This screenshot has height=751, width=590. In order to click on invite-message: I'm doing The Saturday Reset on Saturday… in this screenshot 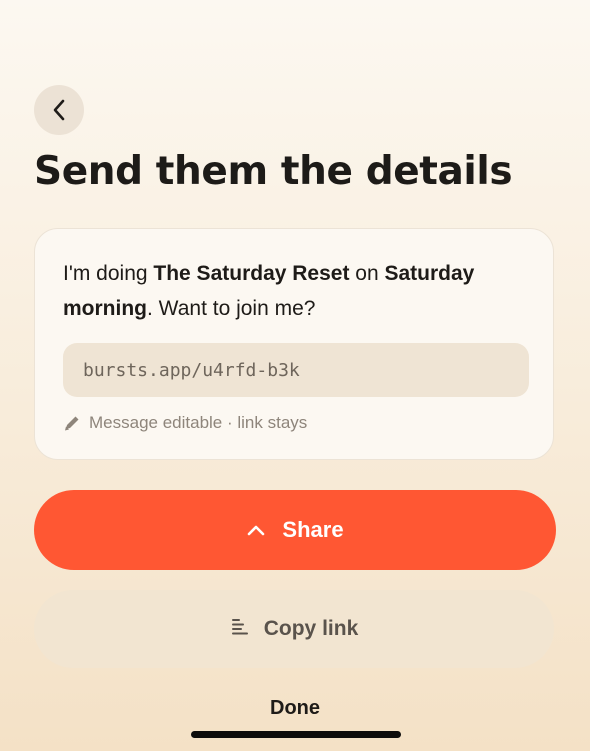, I will do `click(298, 291)`.